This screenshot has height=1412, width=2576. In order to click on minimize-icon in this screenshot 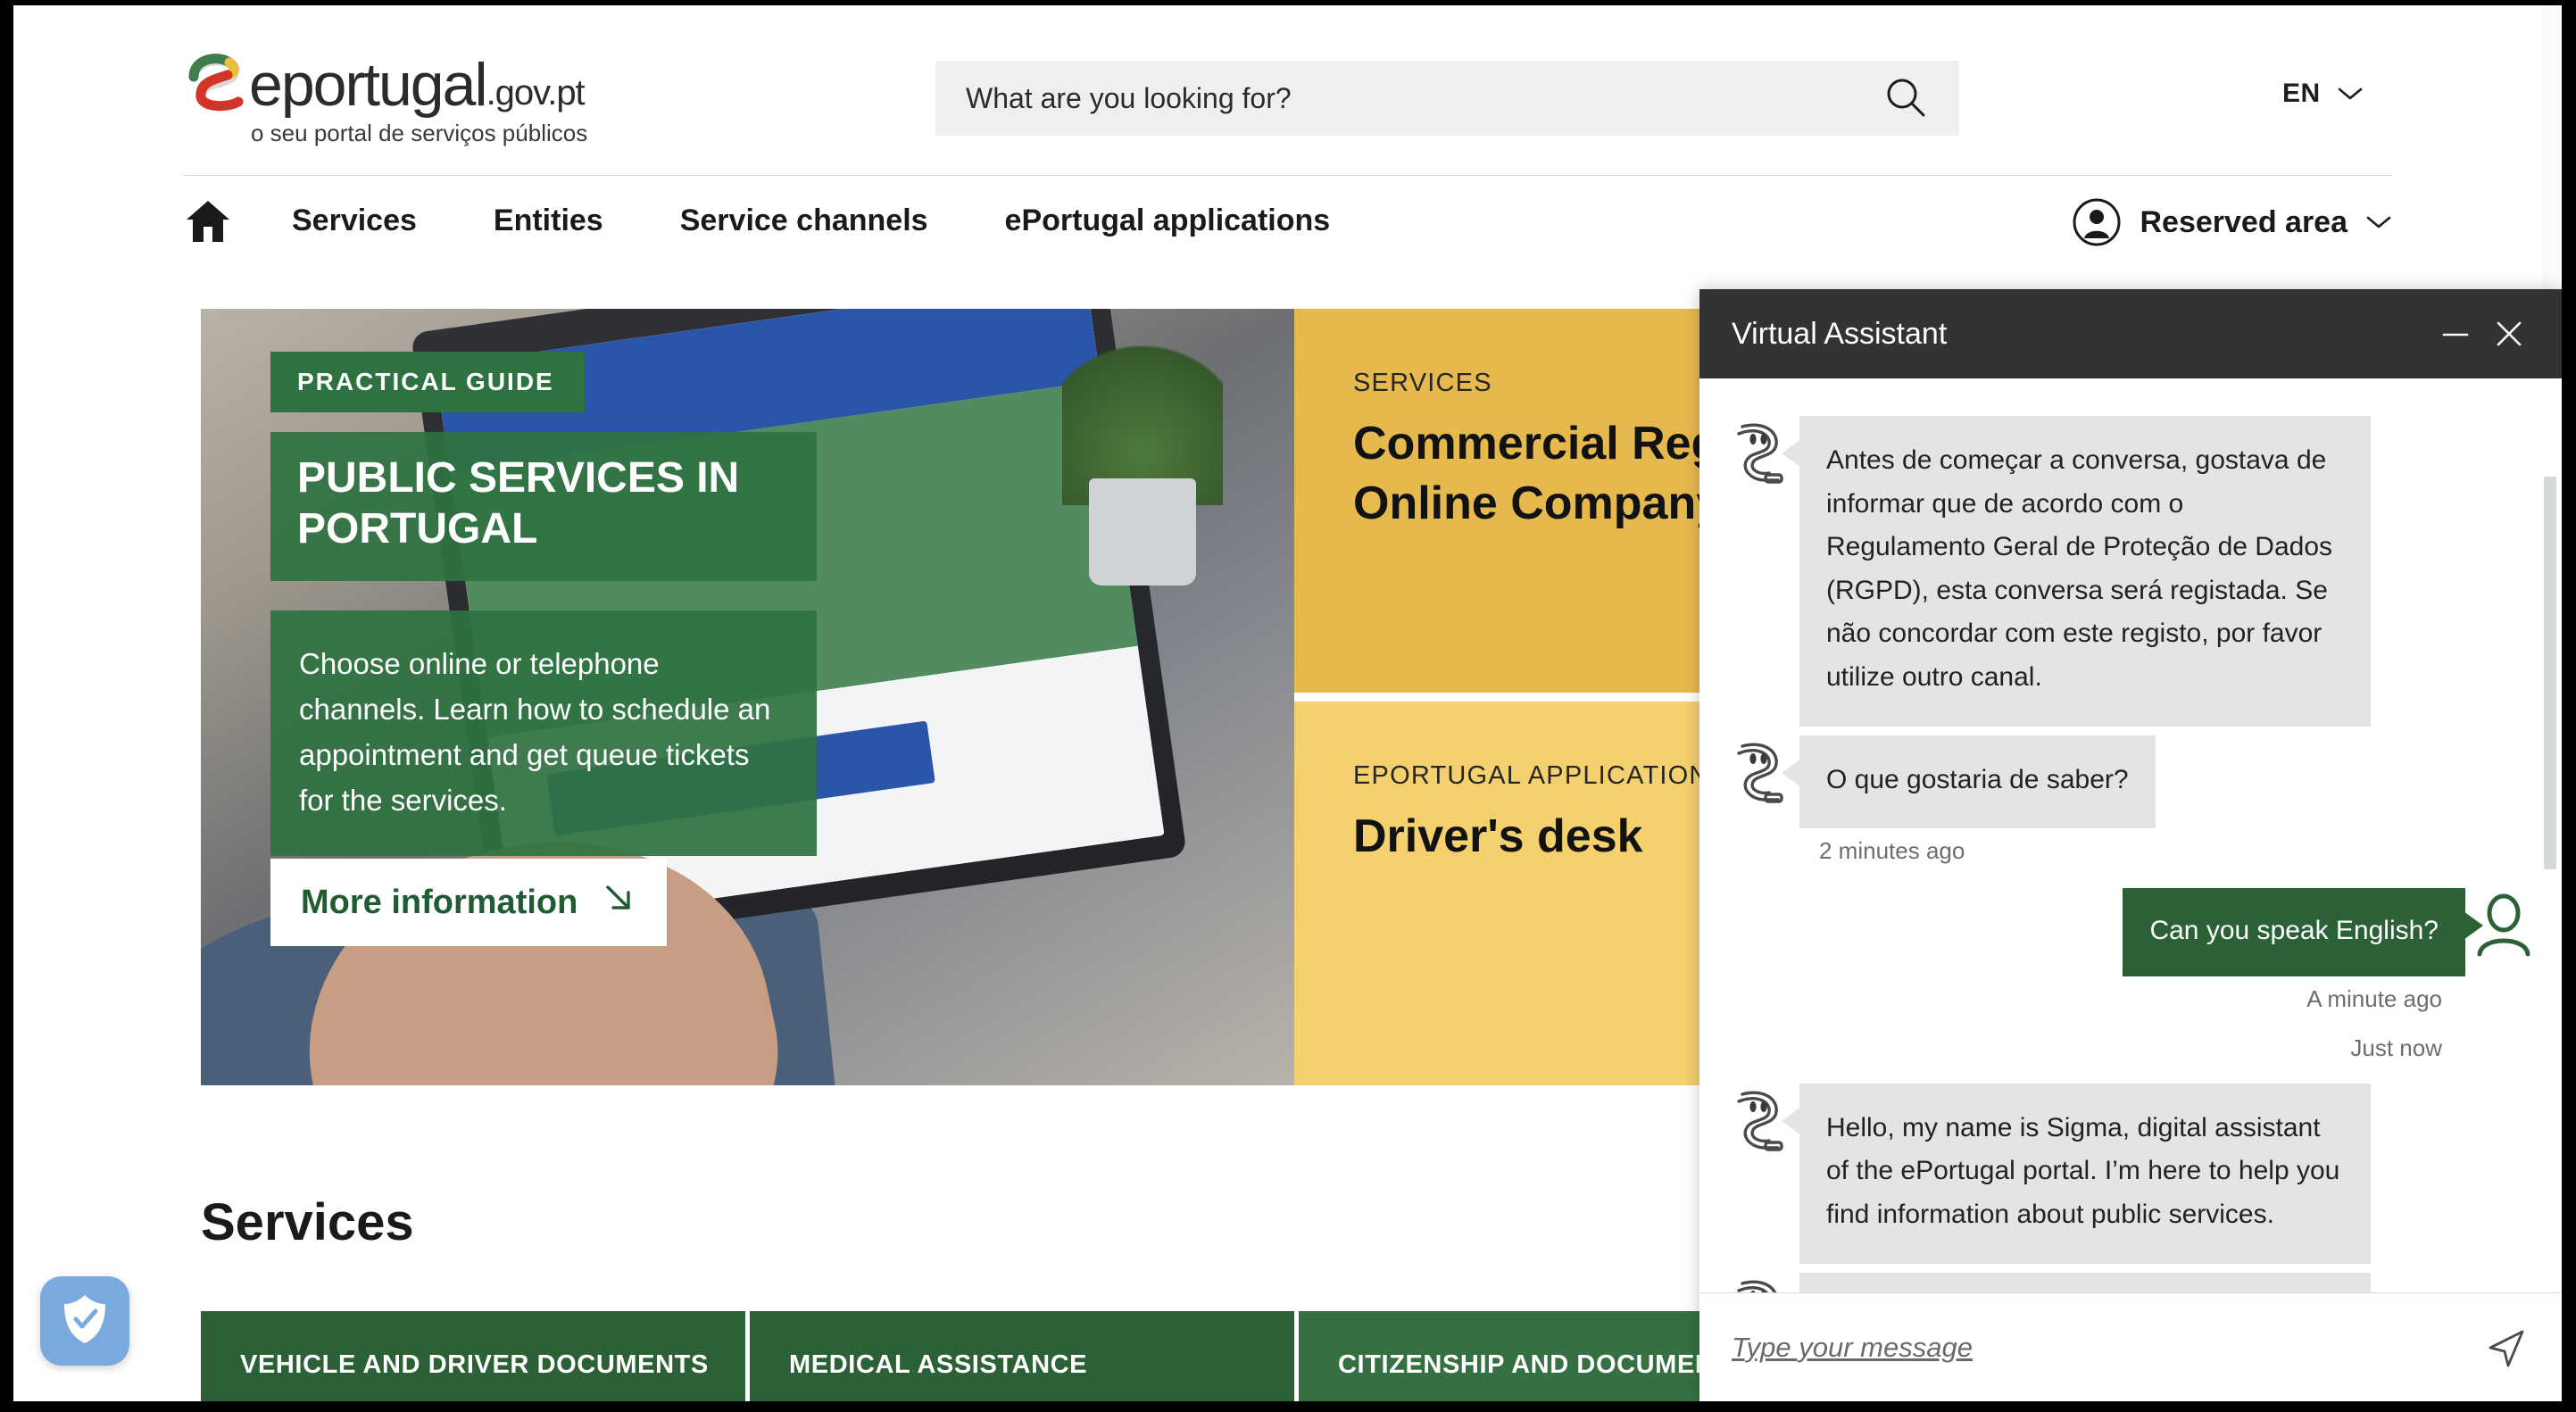, I will do `click(2455, 333)`.